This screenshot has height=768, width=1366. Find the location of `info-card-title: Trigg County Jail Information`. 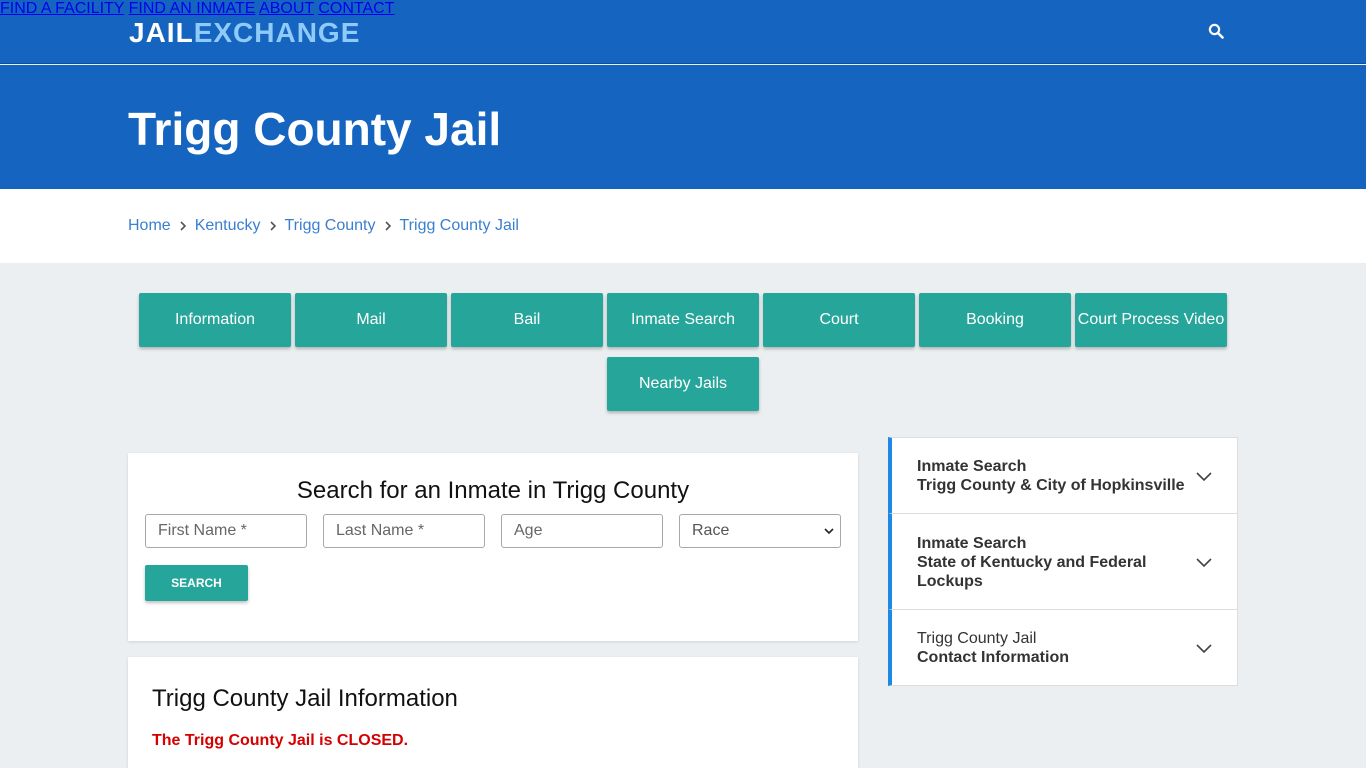

info-card-title: Trigg County Jail Information is located at coordinates (305, 698).